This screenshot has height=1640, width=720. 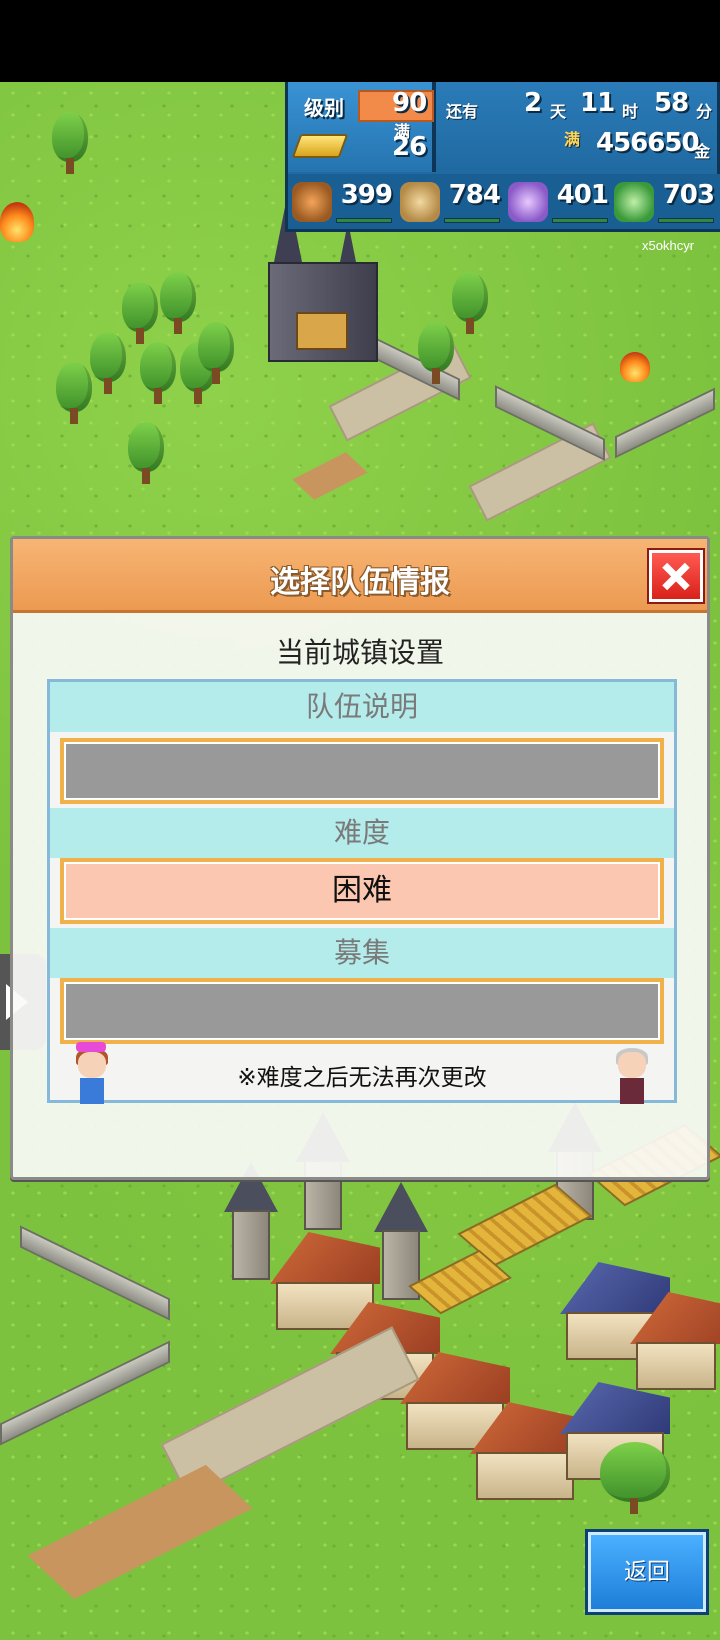 I want to click on dialog-subtitle: 当前城镇设置, so click(x=359, y=652).